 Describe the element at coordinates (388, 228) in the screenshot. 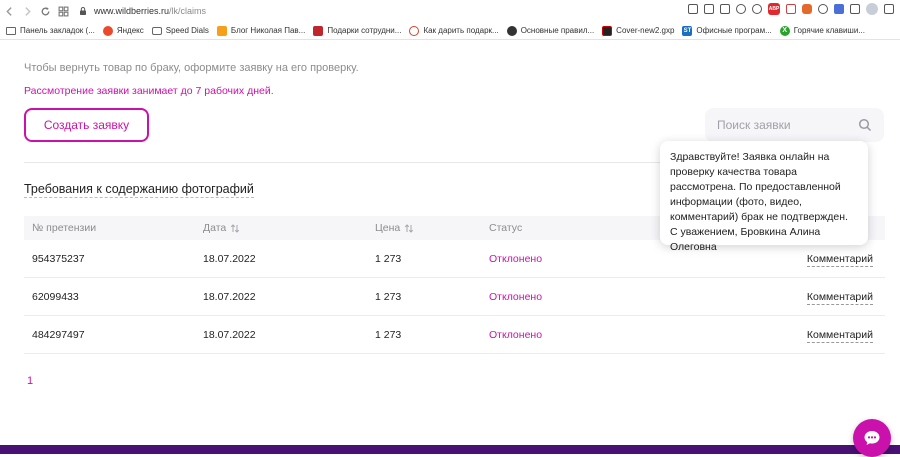

I see `header-price-label: Цена` at that location.